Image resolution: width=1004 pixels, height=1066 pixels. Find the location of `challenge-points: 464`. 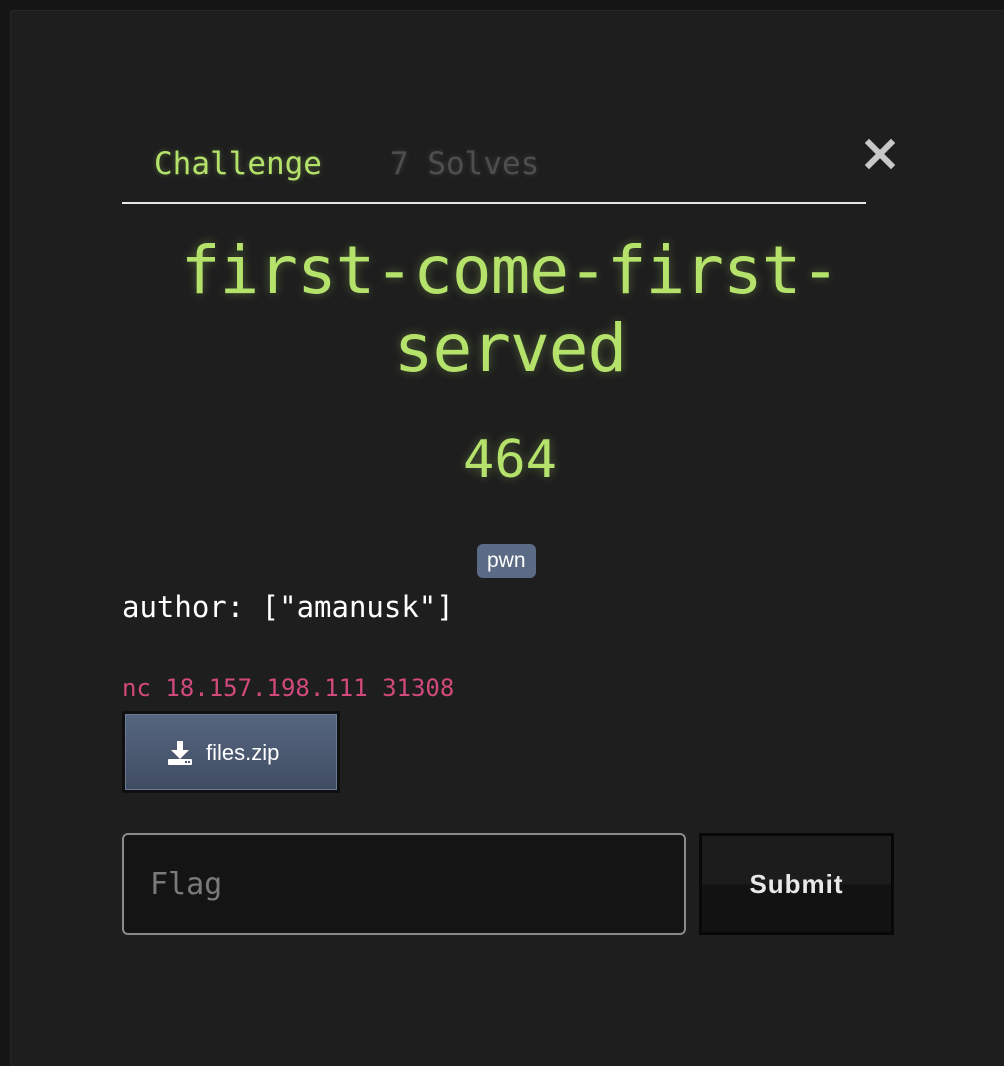

challenge-points: 464 is located at coordinates (510, 460).